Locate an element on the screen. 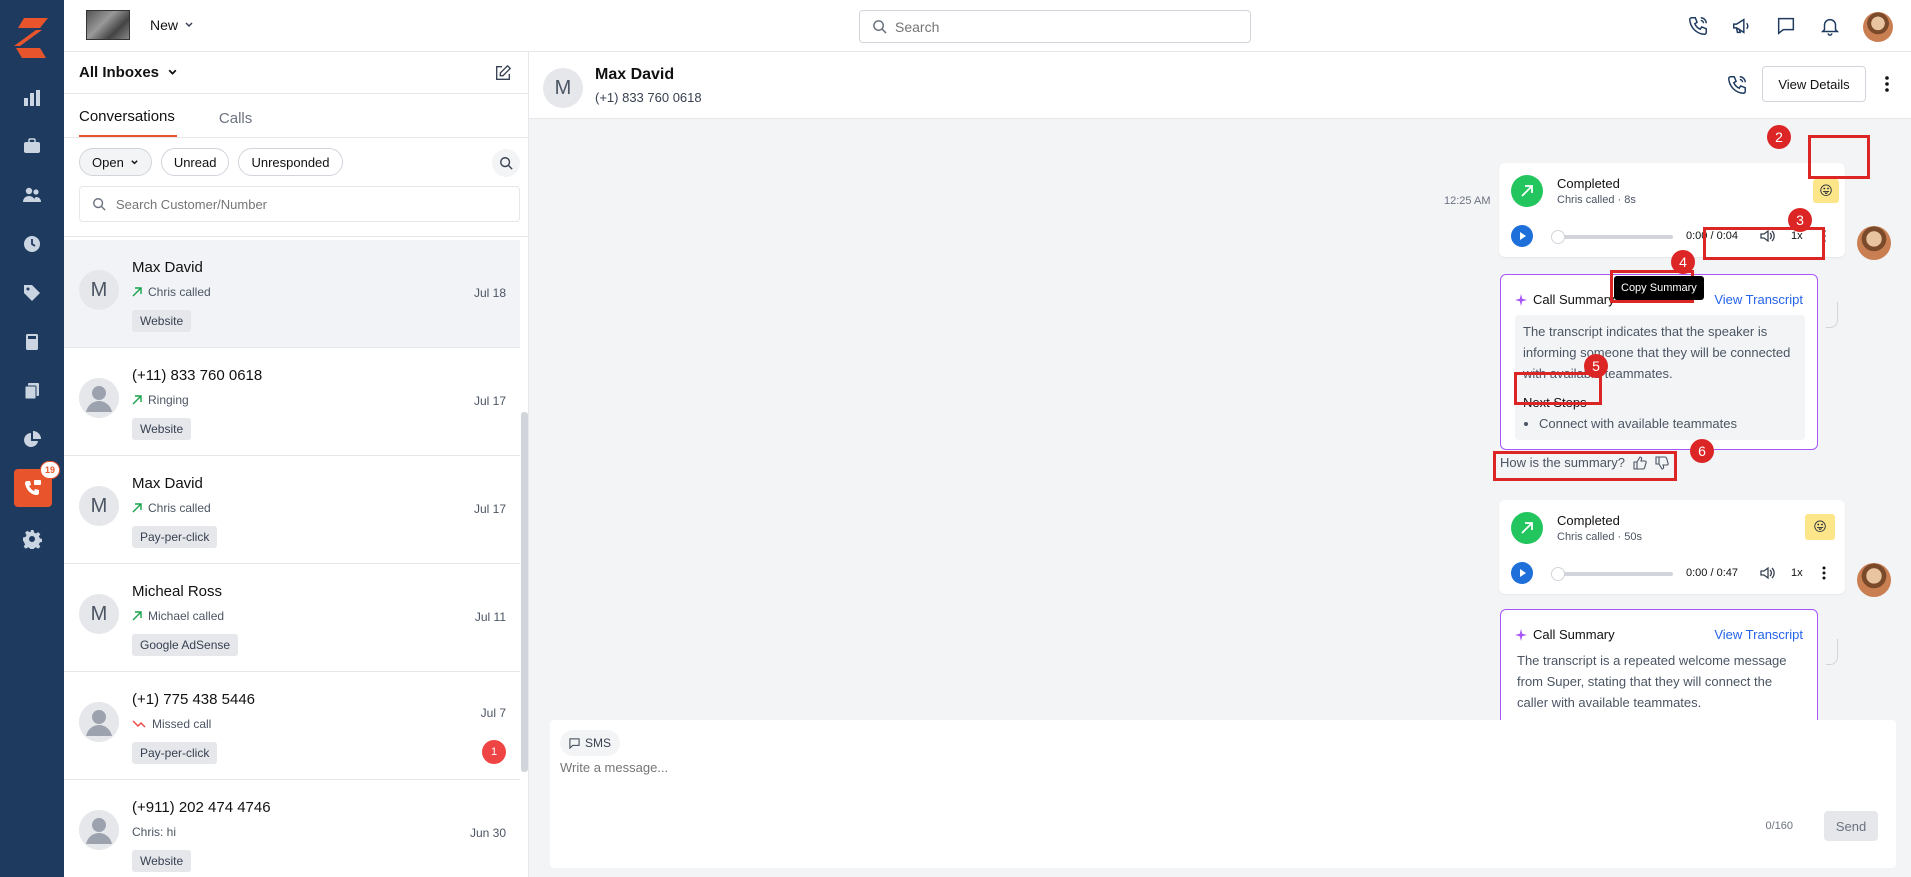  nav-contacts is located at coordinates (32, 195).